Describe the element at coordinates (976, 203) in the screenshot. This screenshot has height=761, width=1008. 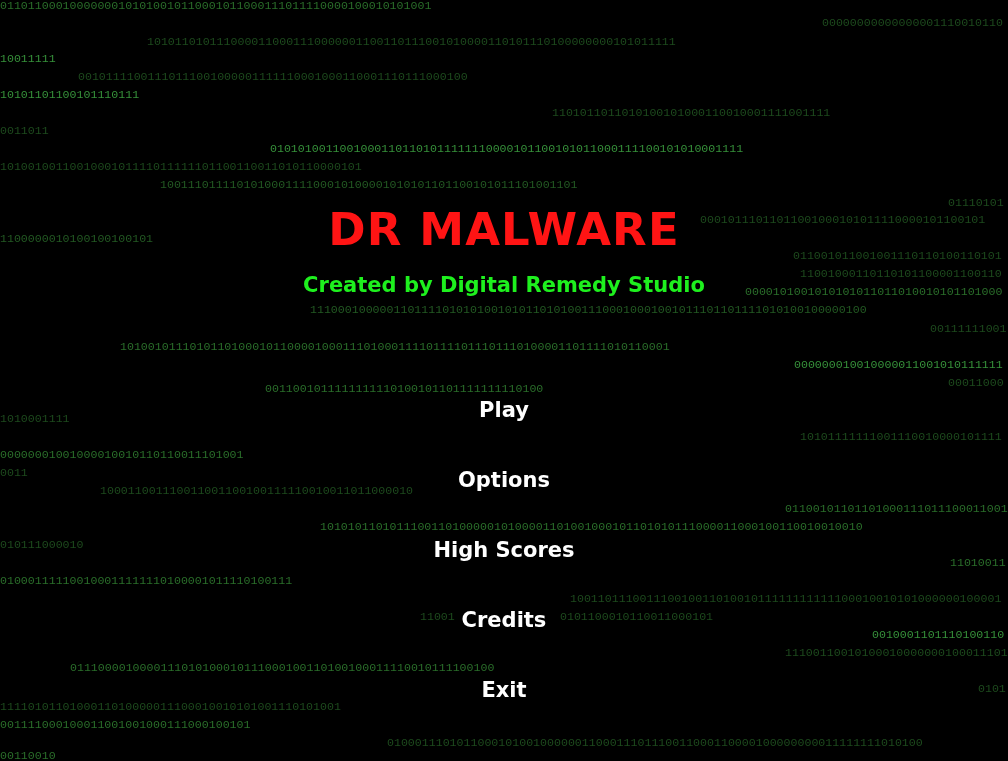
I see `binary-text: 01110101` at that location.